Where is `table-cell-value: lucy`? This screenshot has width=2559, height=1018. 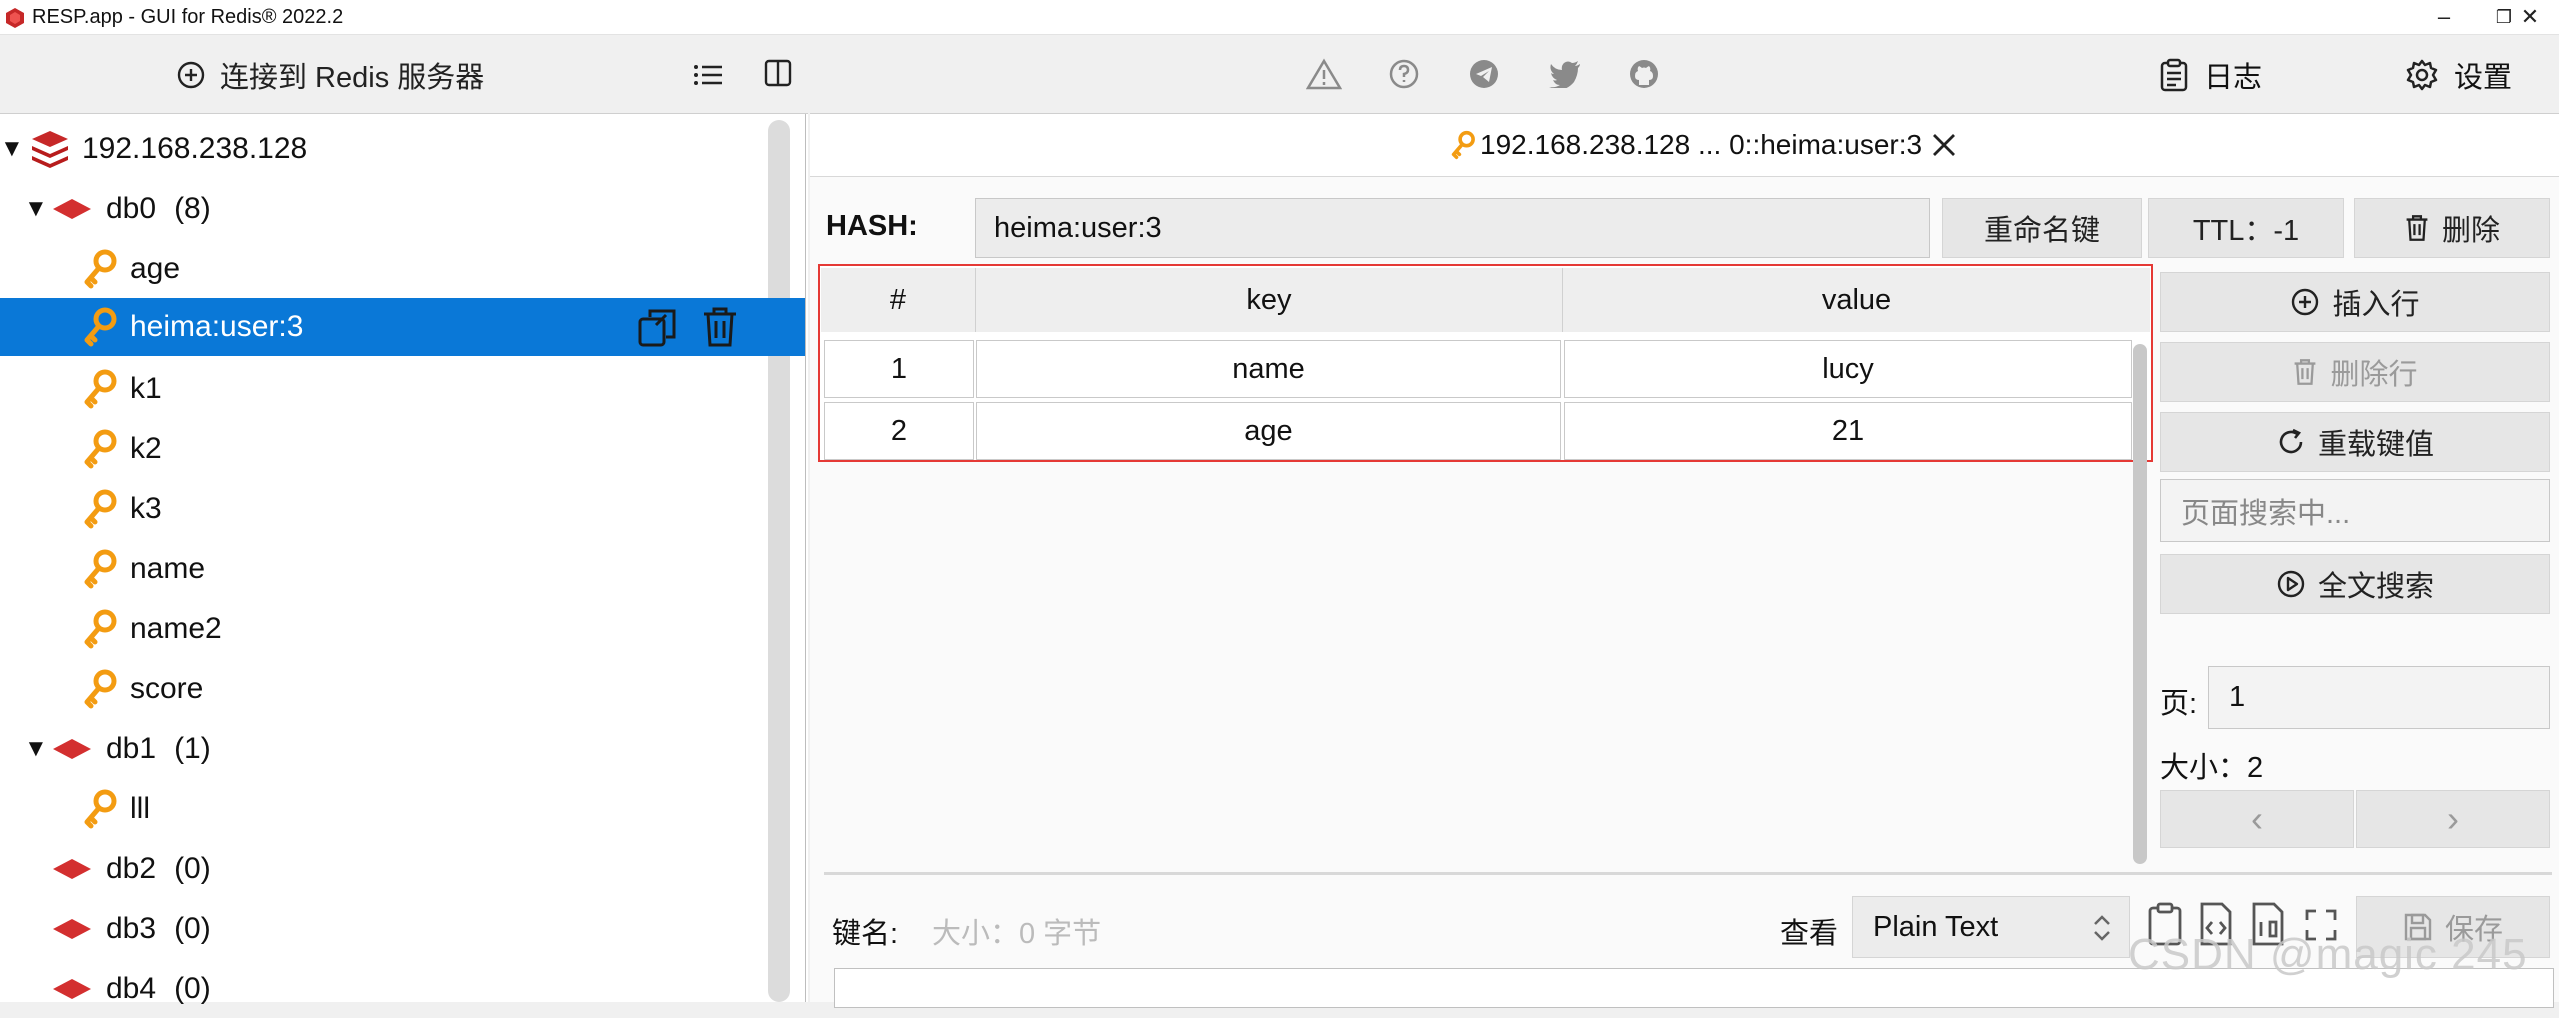 table-cell-value: lucy is located at coordinates (1848, 369).